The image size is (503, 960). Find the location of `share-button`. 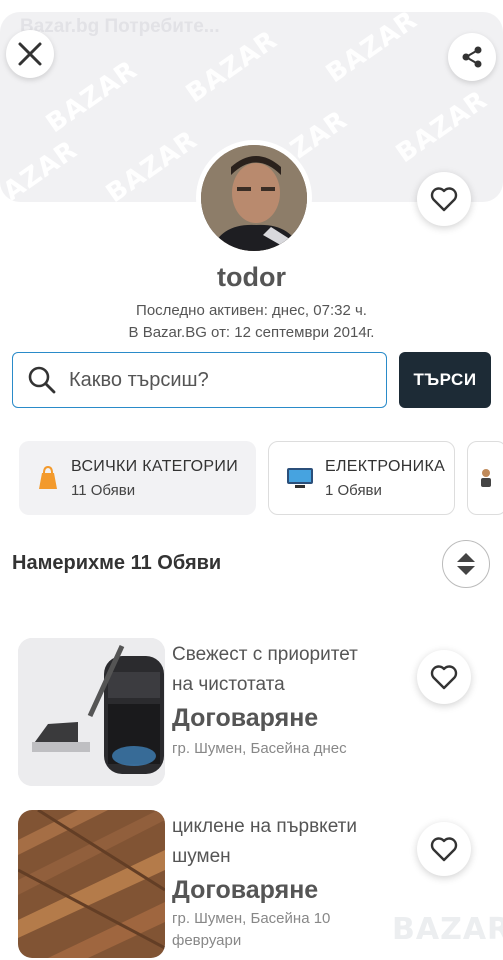

share-button is located at coordinates (472, 57).